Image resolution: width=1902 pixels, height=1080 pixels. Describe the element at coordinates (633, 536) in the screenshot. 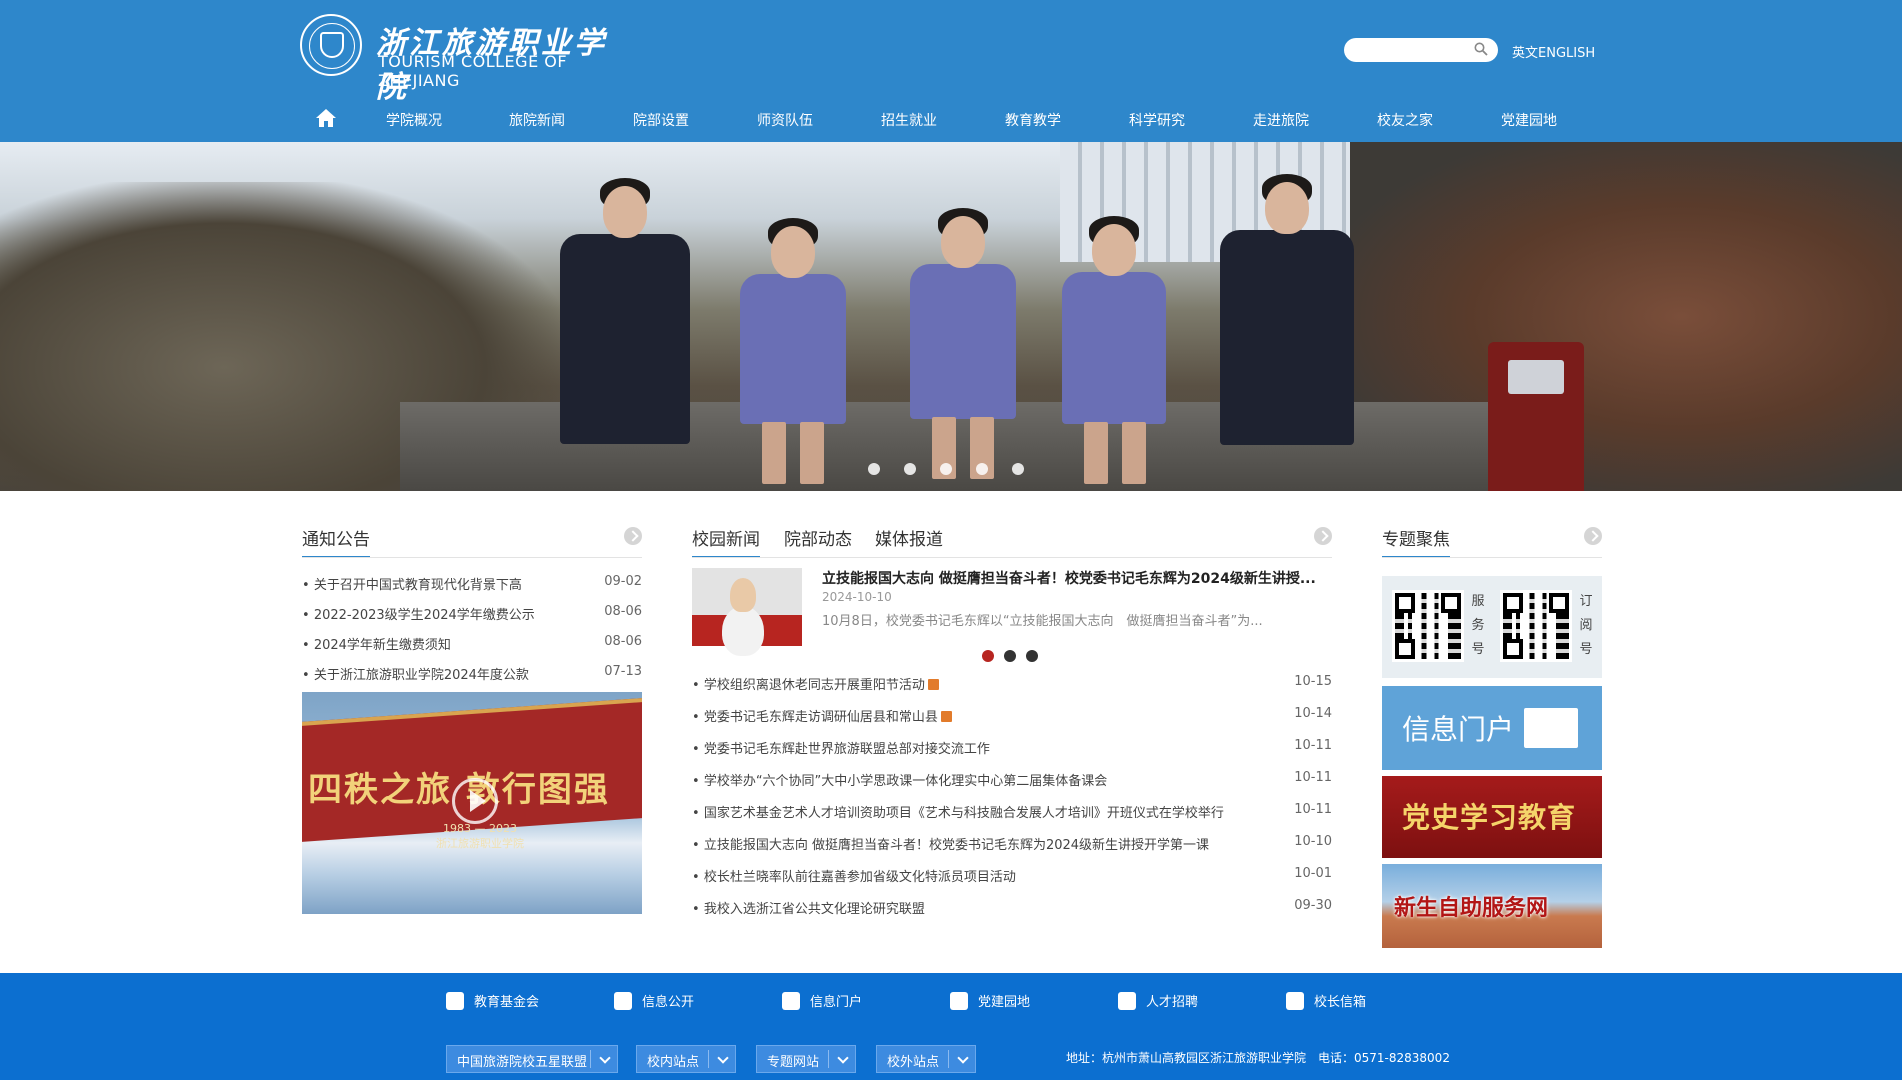

I see `notices-more-icon` at that location.